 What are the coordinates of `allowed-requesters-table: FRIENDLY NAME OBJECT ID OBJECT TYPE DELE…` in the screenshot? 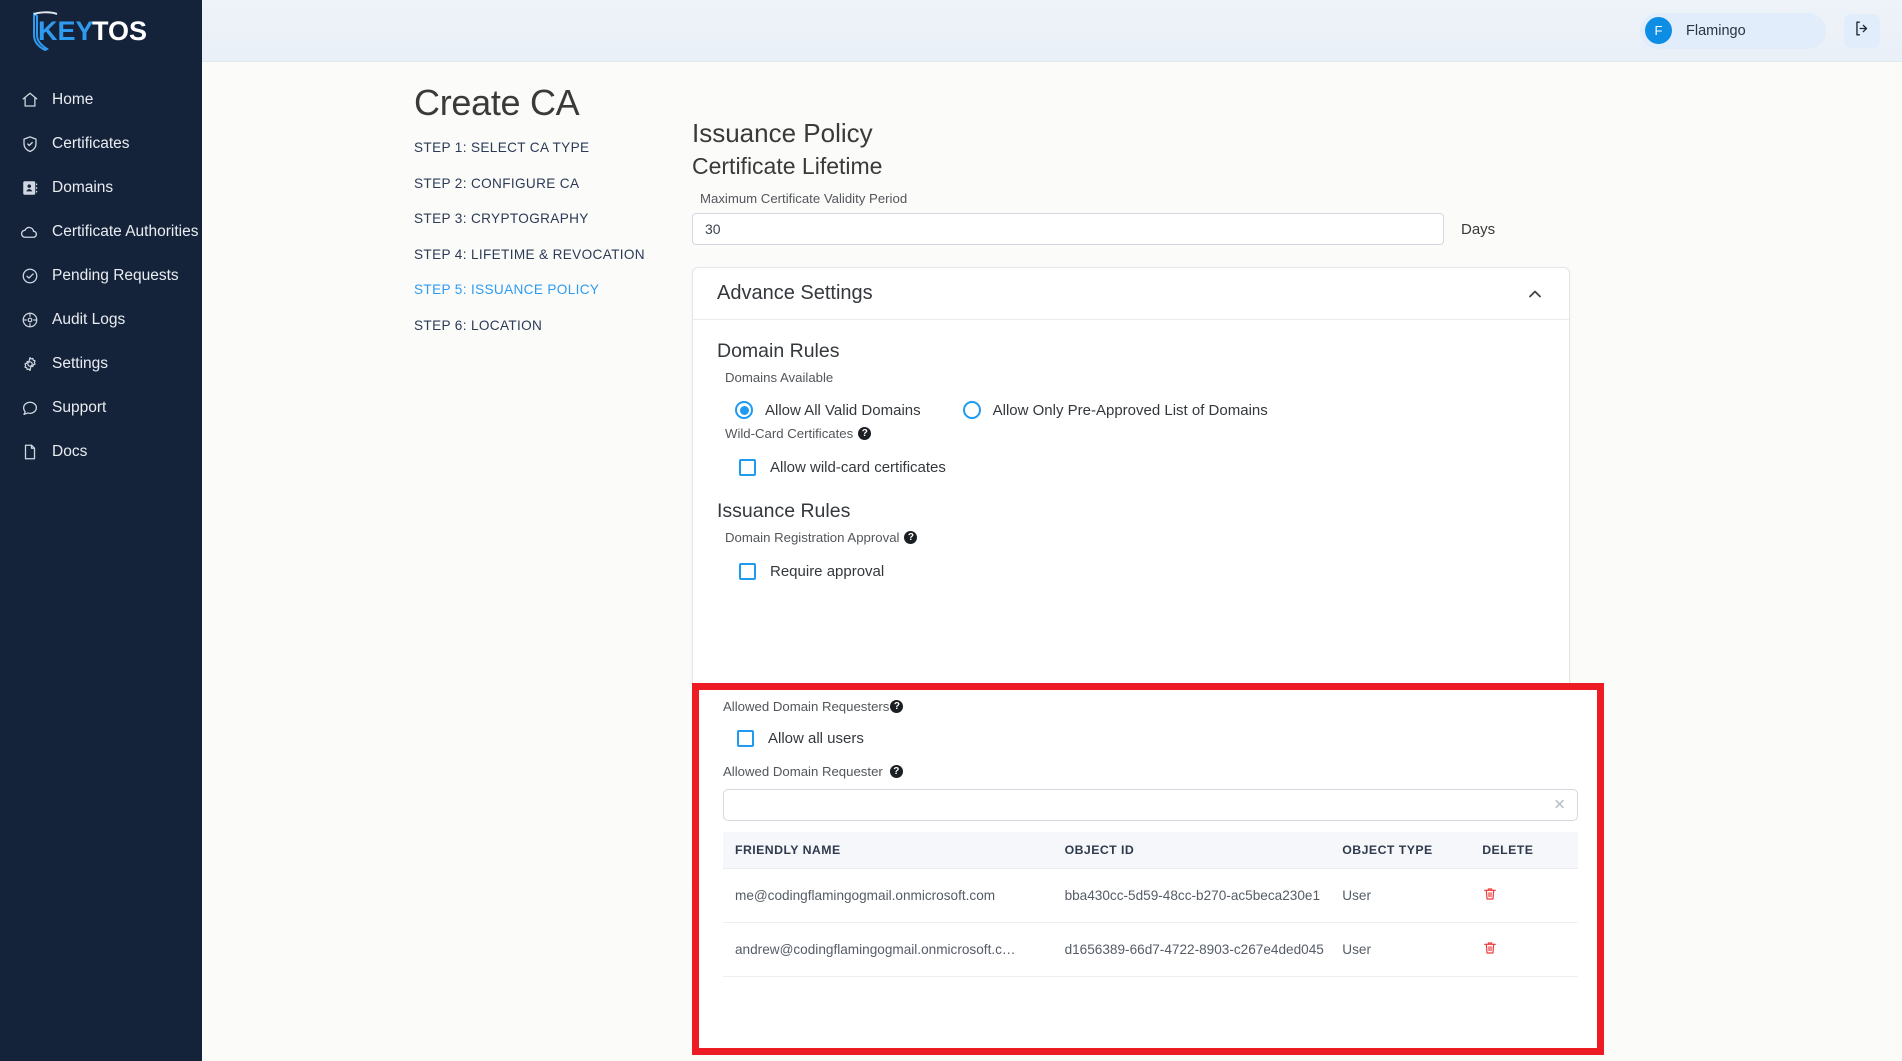 It's located at (1150, 904).